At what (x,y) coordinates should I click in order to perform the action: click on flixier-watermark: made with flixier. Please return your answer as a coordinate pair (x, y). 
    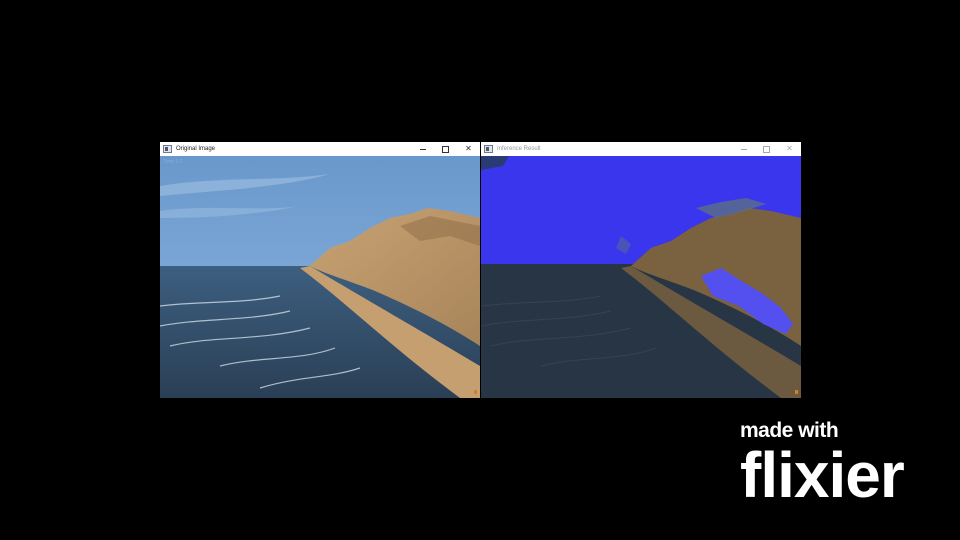
    Looking at the image, I should click on (822, 465).